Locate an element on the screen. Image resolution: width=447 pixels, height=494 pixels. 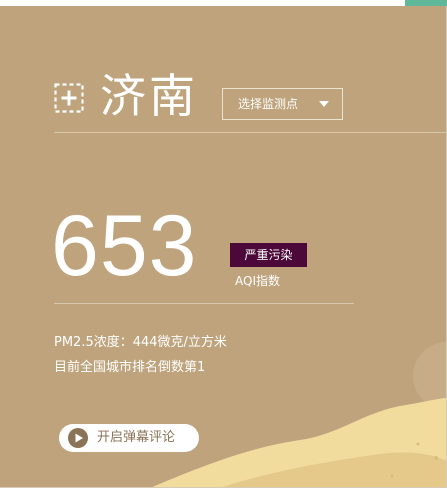
station-select-dropdown: 选择监测点 is located at coordinates (282, 104).